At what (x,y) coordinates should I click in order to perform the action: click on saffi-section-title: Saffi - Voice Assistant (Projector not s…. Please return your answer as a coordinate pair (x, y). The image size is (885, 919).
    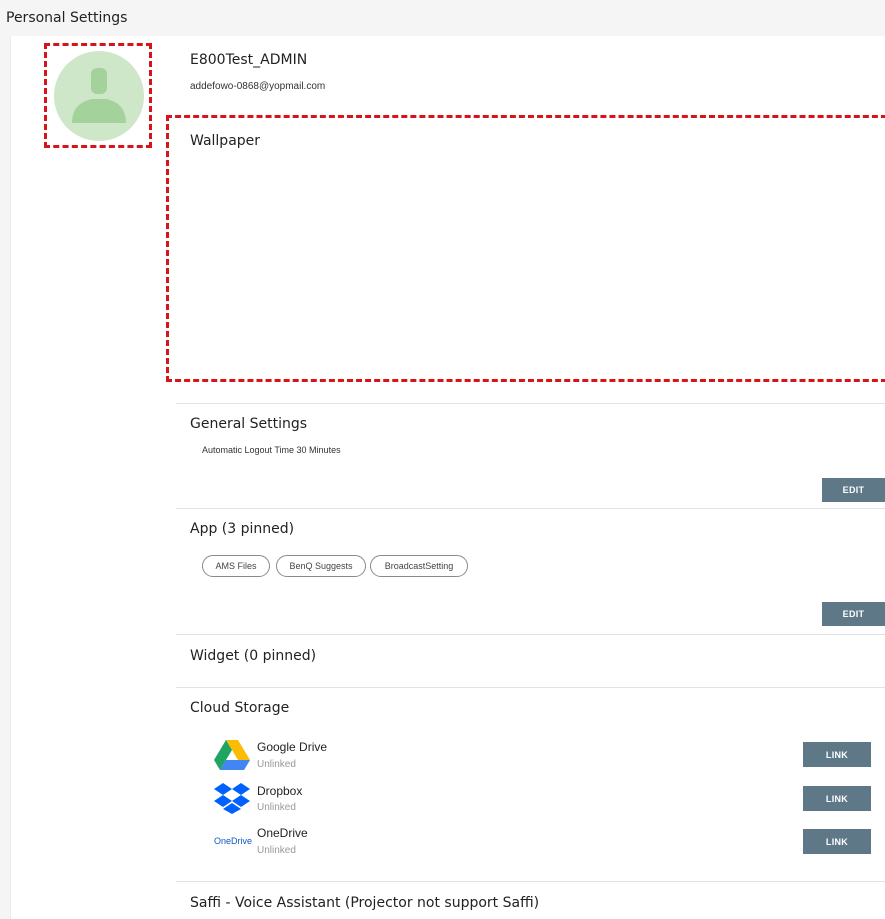
    Looking at the image, I should click on (365, 903).